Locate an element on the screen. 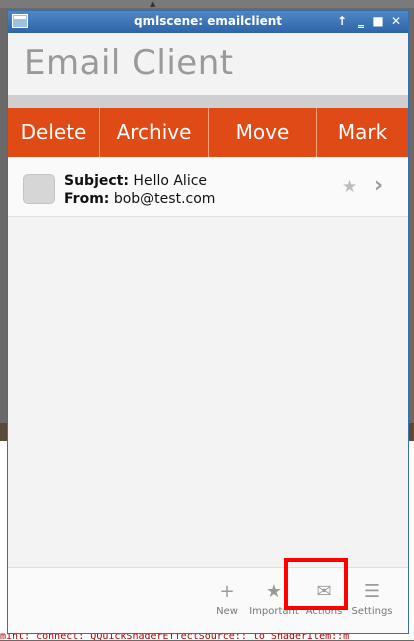  archive-button: Archive is located at coordinates (154, 132).